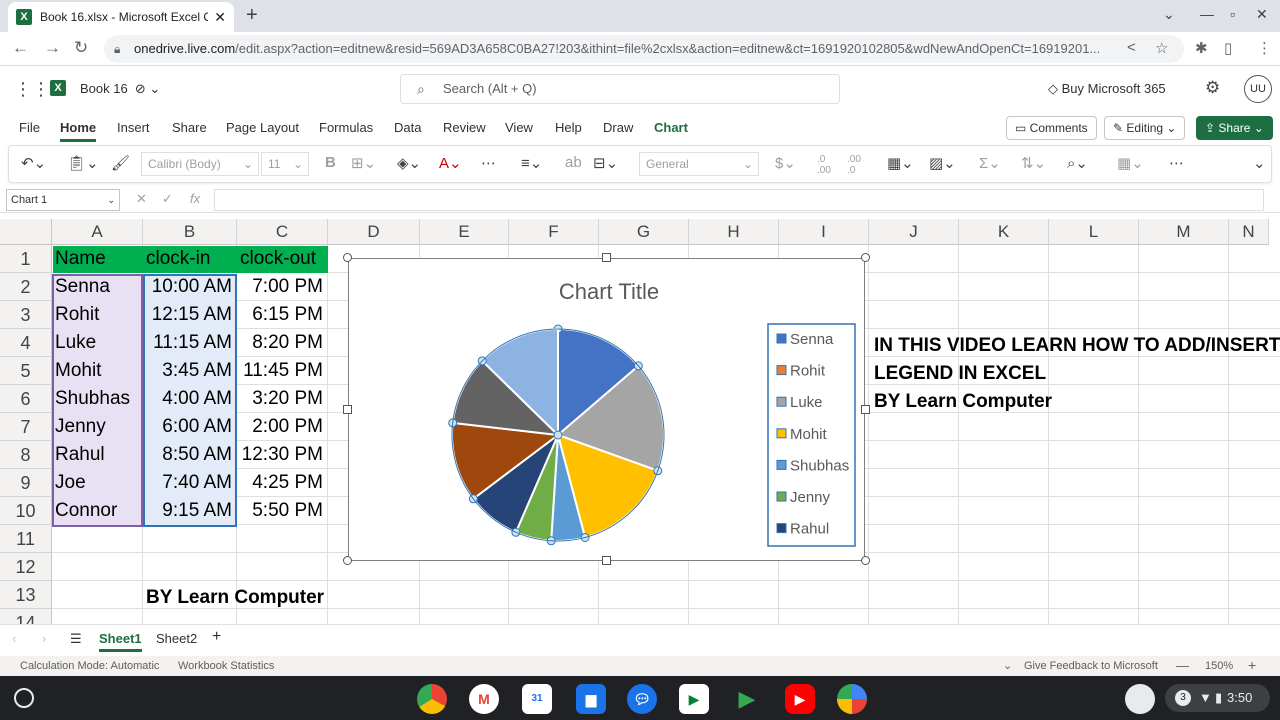 Image resolution: width=1280 pixels, height=720 pixels. Describe the element at coordinates (190, 315) in the screenshot. I see `clock-in-cell: 12:15 AM` at that location.